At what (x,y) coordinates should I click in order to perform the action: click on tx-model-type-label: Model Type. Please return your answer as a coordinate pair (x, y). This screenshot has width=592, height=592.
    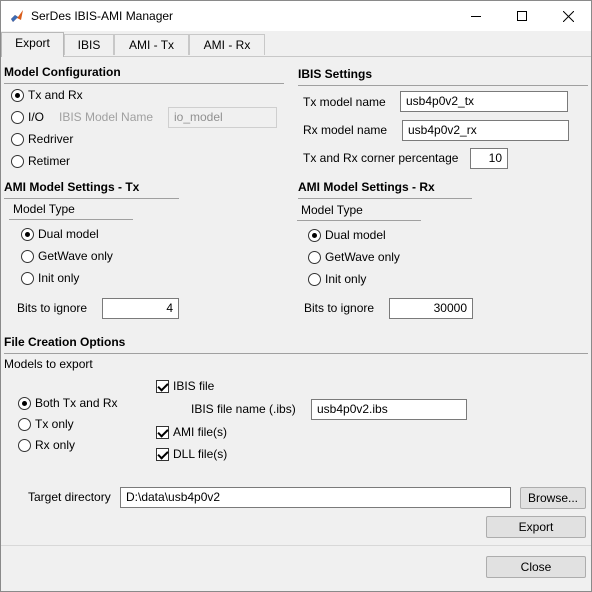
    Looking at the image, I should click on (44, 209).